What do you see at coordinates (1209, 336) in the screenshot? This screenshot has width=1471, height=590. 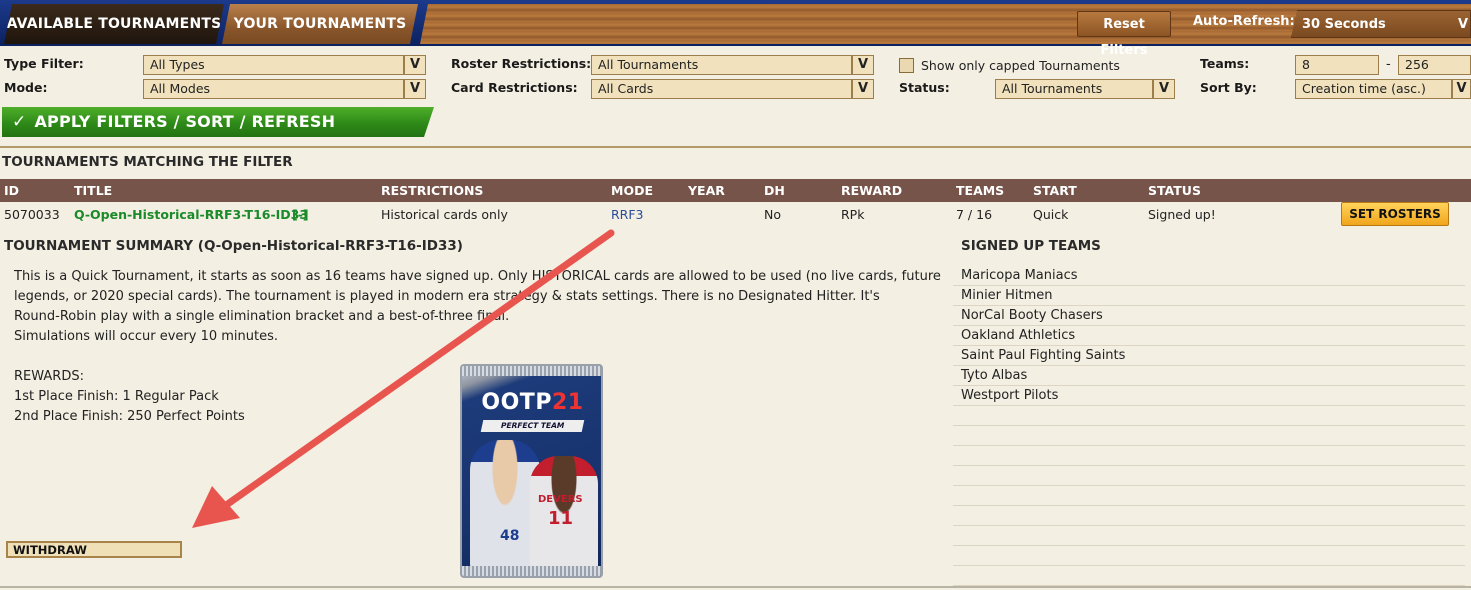 I see `list-item: Oakland Athletics` at bounding box center [1209, 336].